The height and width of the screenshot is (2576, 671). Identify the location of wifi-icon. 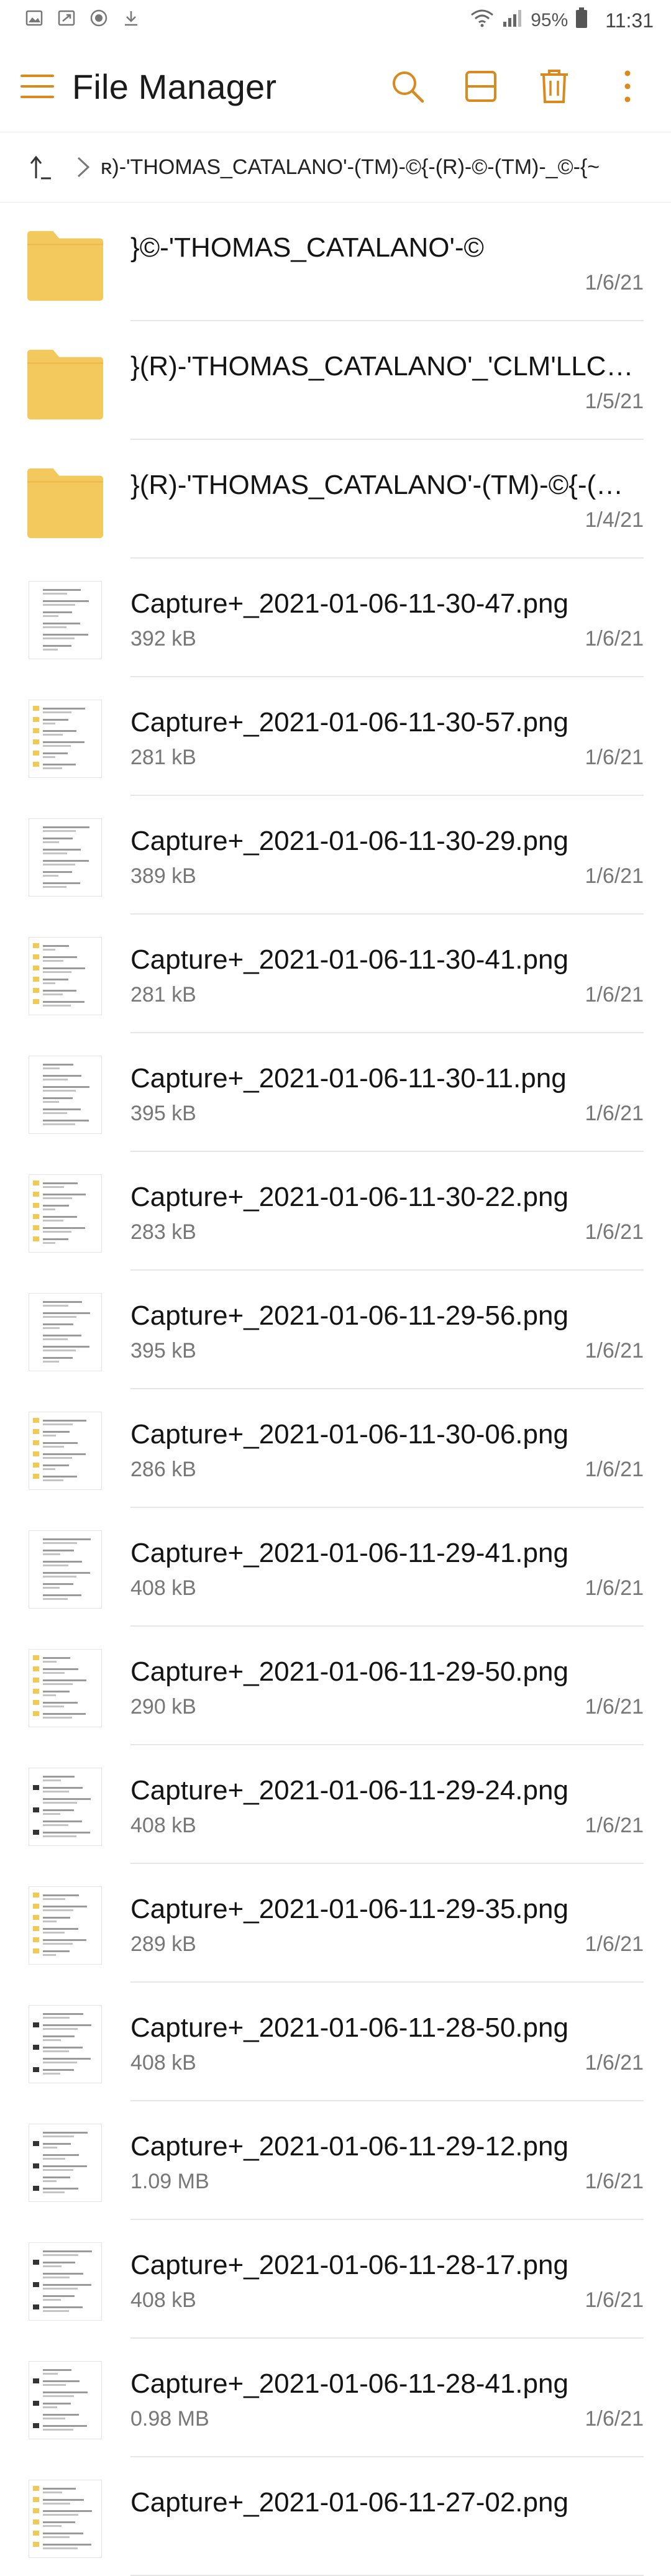
(483, 20).